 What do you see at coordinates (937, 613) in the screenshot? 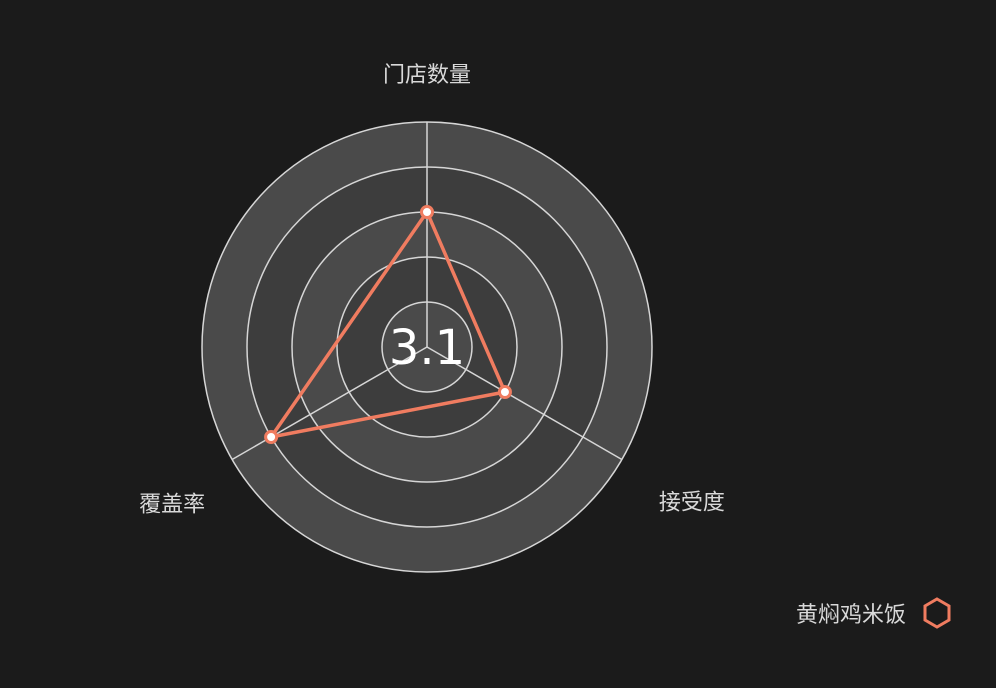
I see `hexagon-icon` at bounding box center [937, 613].